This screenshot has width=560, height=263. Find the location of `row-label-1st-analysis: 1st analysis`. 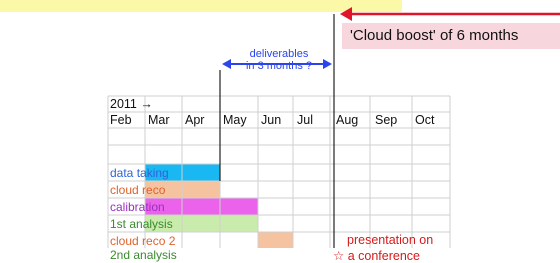

row-label-1st-analysis: 1st analysis is located at coordinates (141, 224).